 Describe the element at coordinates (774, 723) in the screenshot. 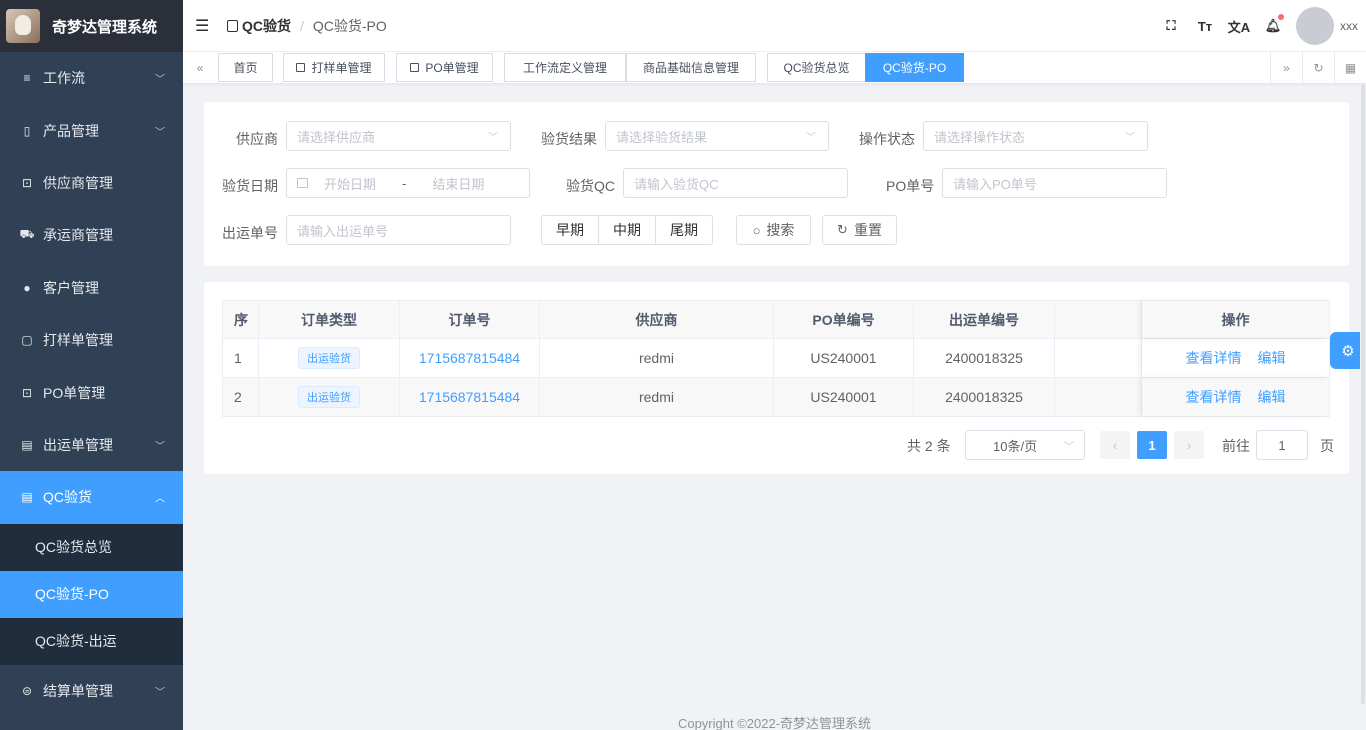

I see `footer-copyright: Copyright ©2022-奇梦达管理系统` at that location.